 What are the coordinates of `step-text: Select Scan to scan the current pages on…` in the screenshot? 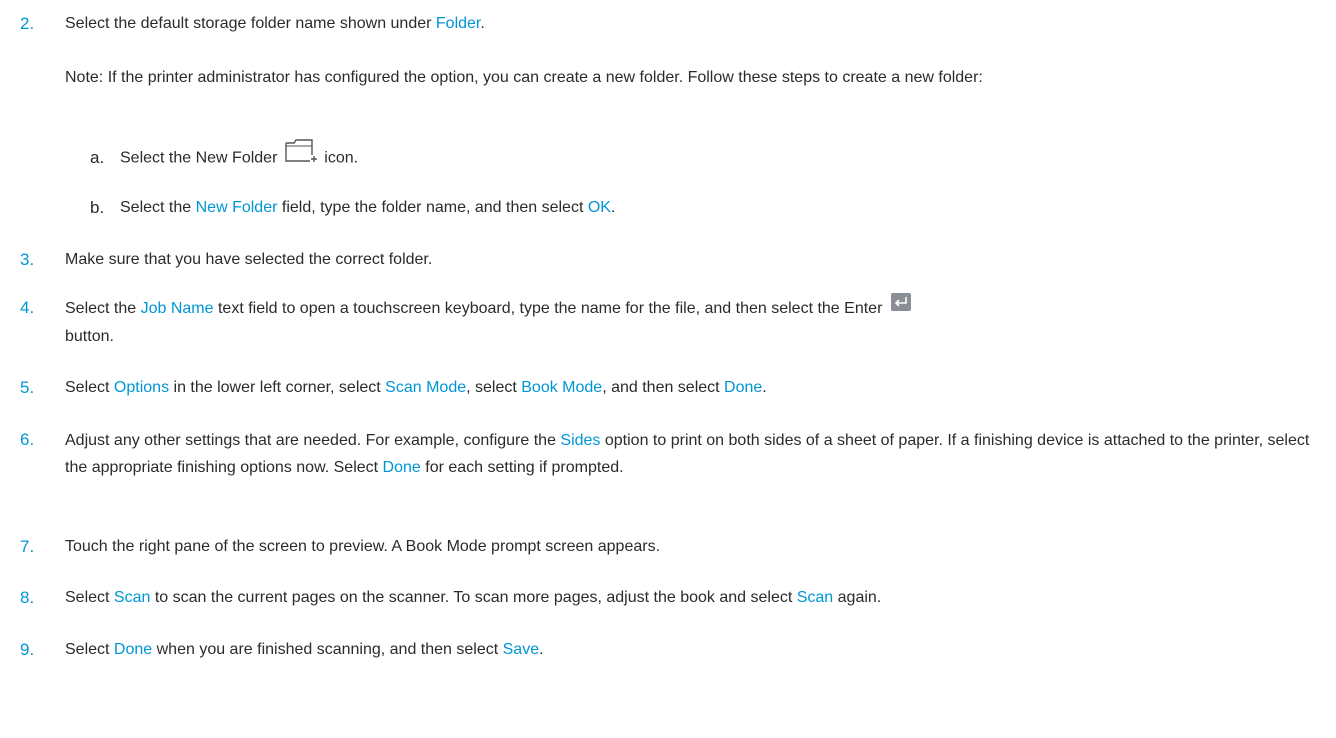 It's located at (473, 597).